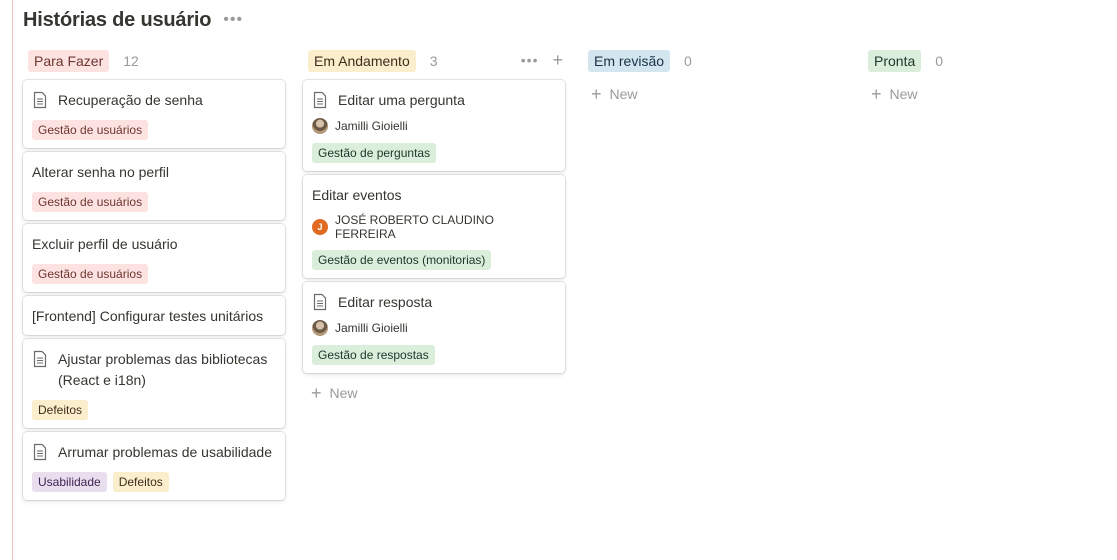 The height and width of the screenshot is (560, 1117). What do you see at coordinates (154, 410) in the screenshot?
I see `card-tags: Defeitos` at bounding box center [154, 410].